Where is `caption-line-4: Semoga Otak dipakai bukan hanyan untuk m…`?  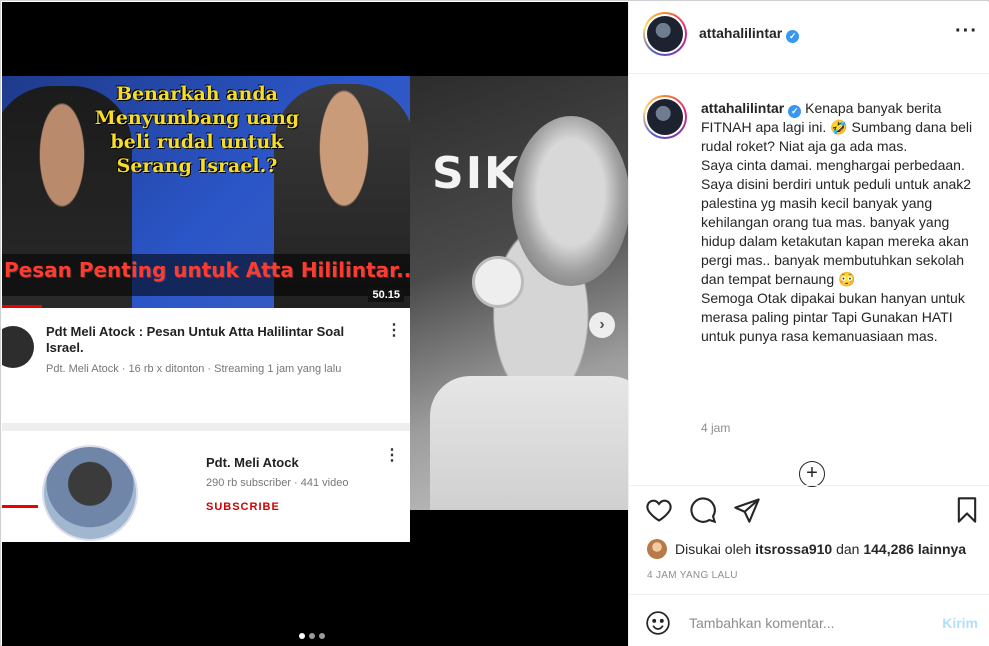 caption-line-4: Semoga Otak dipakai bukan hanyan untuk m… is located at coordinates (833, 317).